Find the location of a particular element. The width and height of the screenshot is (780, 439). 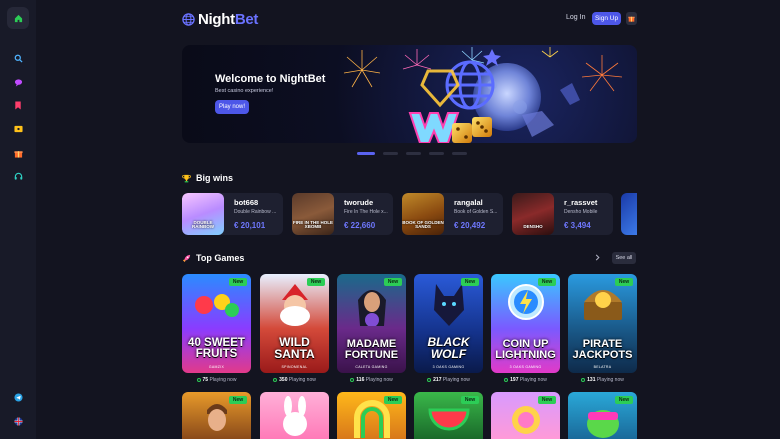

support-button is located at coordinates (18, 176).